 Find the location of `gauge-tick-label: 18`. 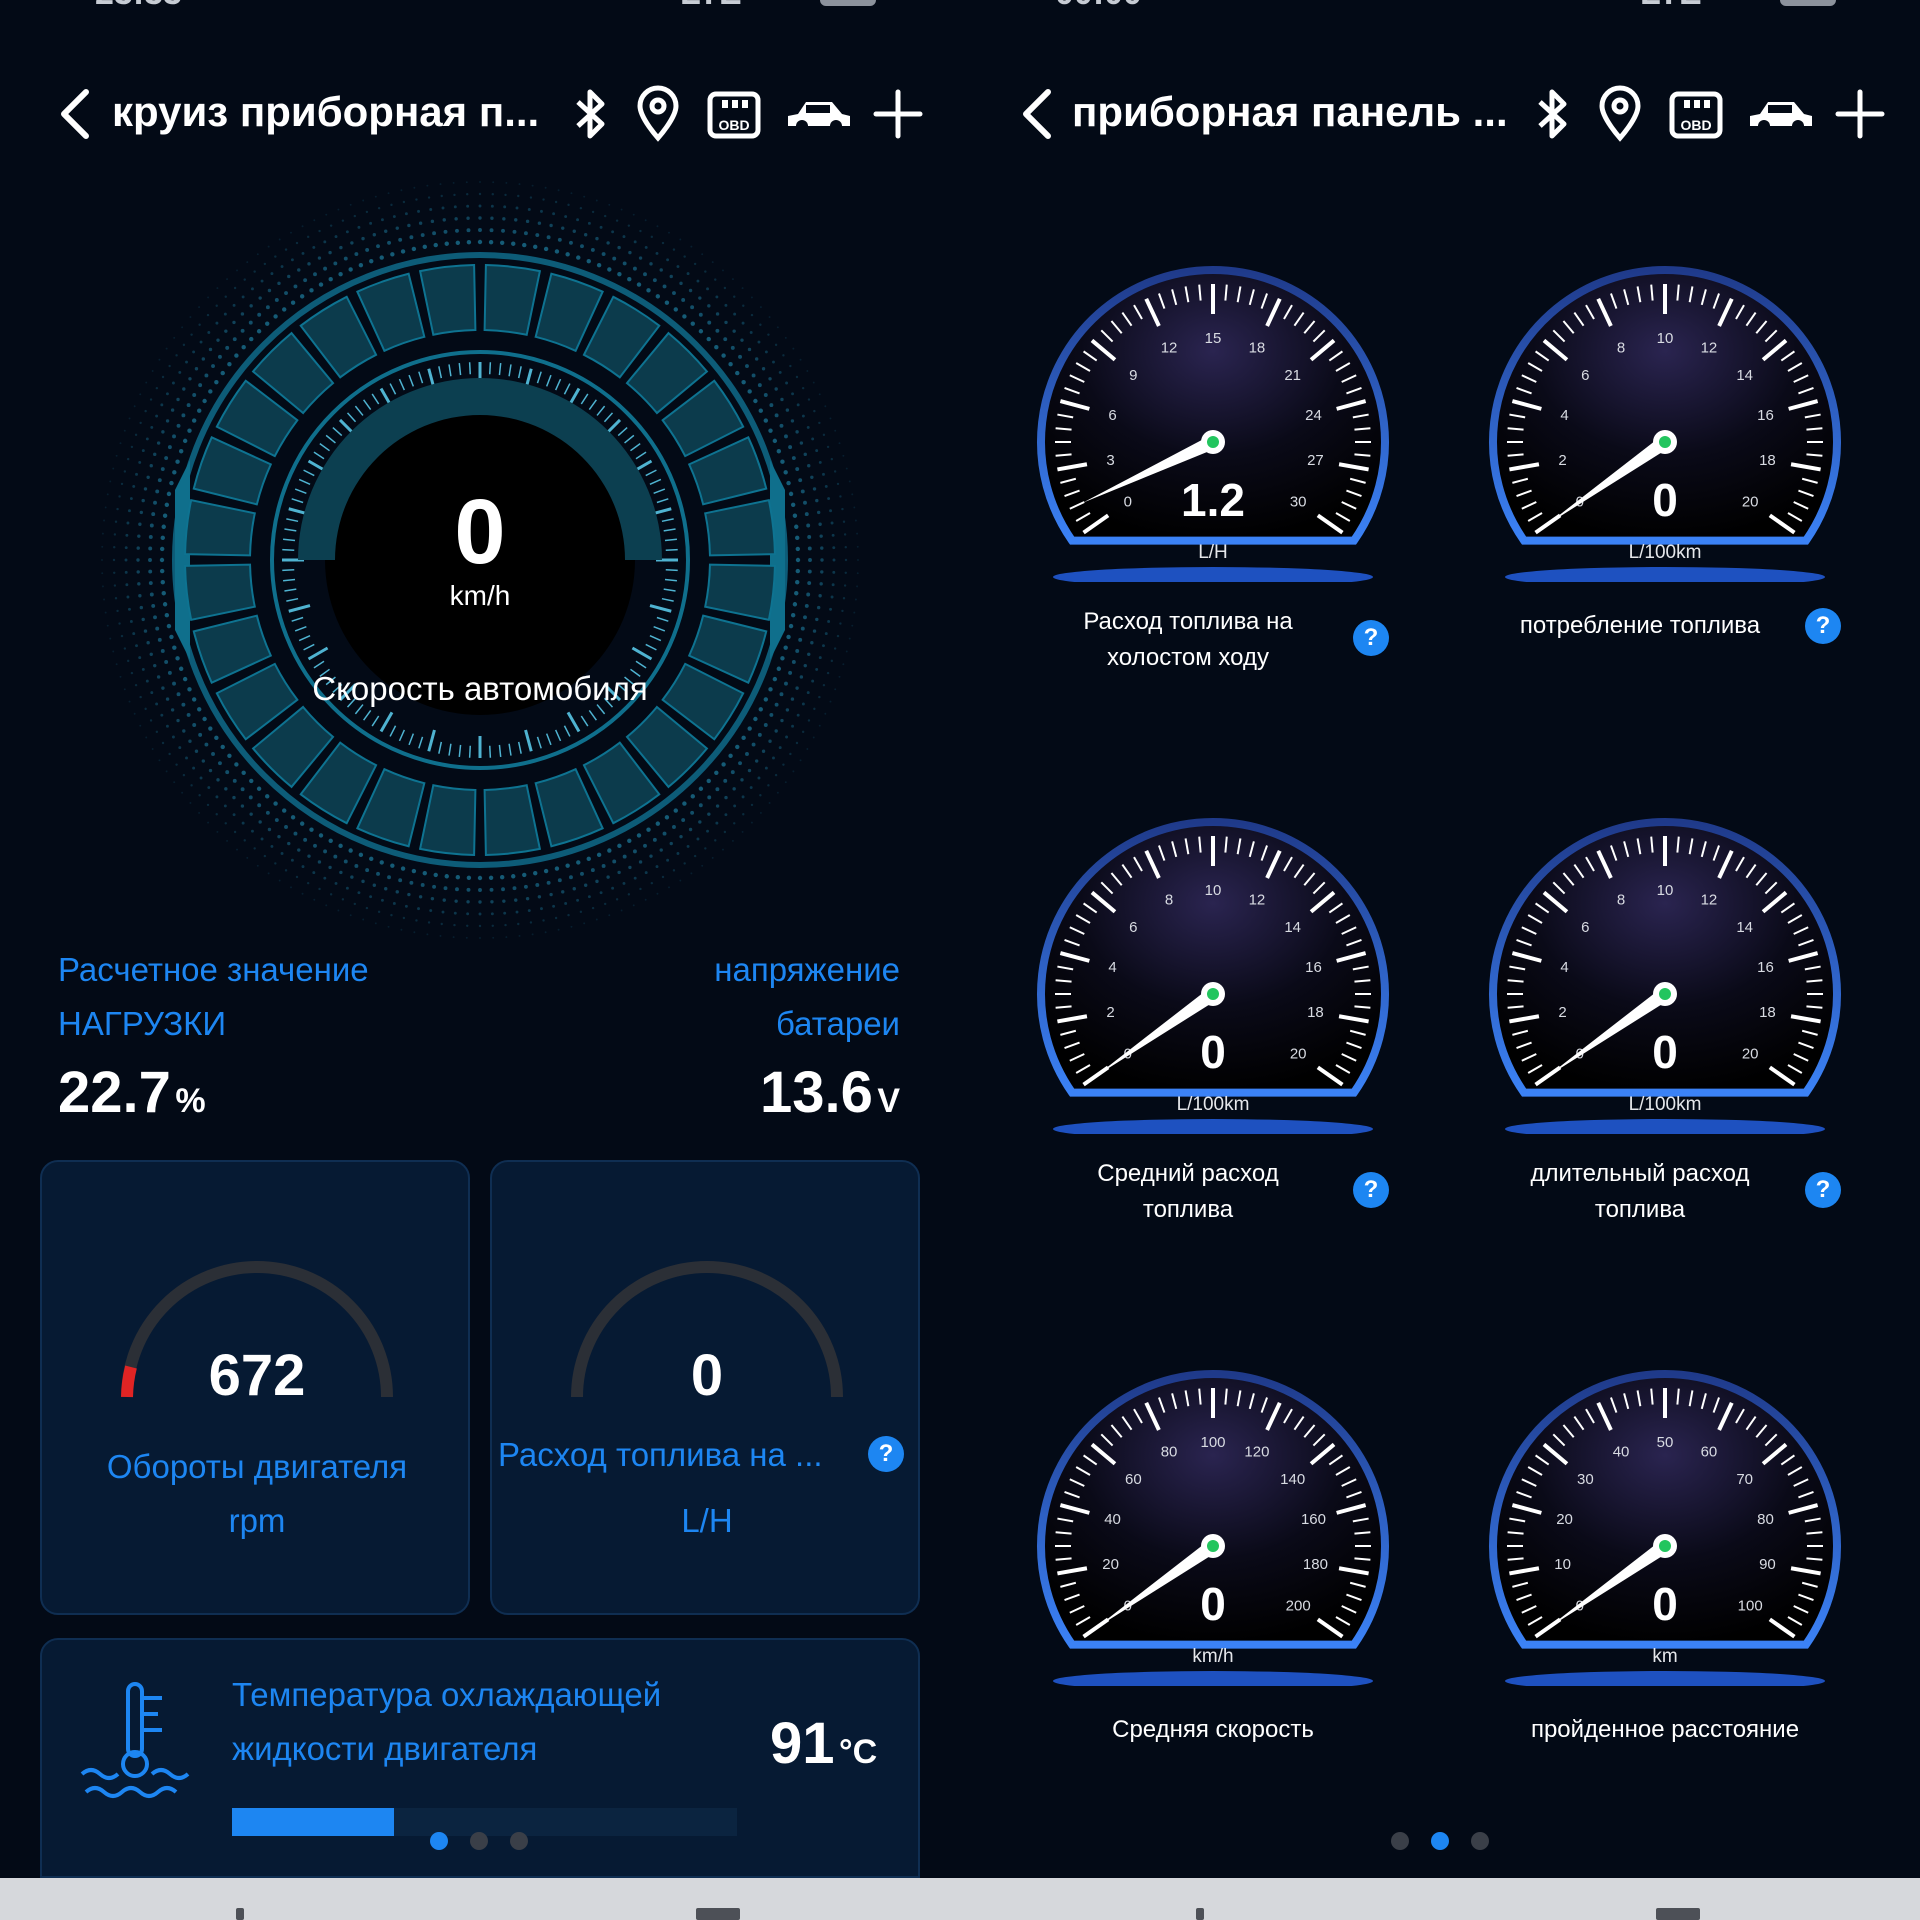

gauge-tick-label: 18 is located at coordinates (1257, 348).